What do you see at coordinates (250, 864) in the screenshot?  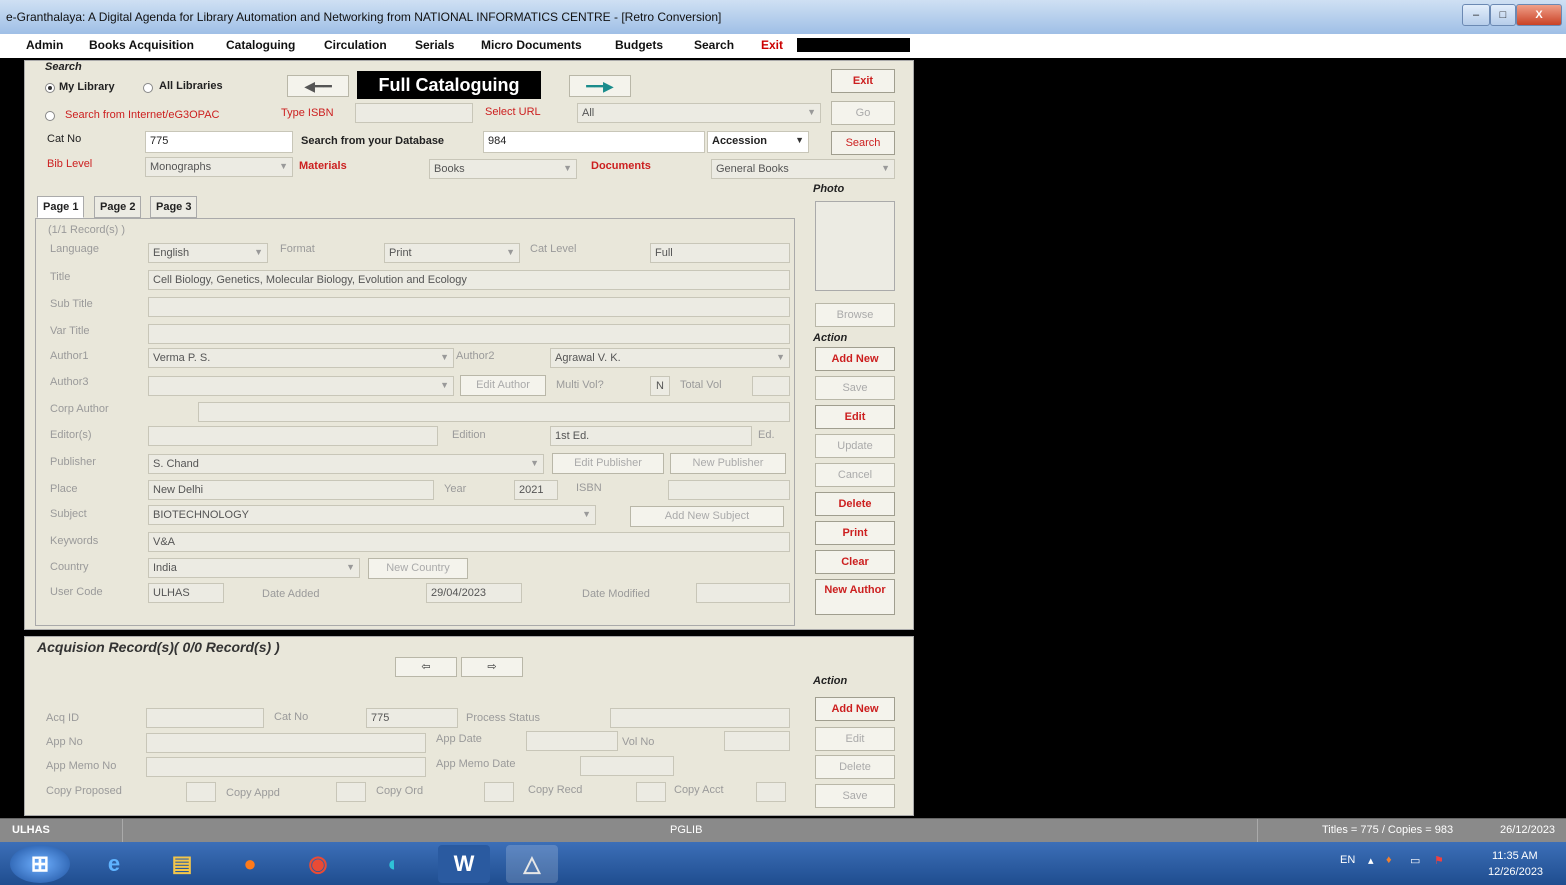 I see `media-player-icon: ●` at bounding box center [250, 864].